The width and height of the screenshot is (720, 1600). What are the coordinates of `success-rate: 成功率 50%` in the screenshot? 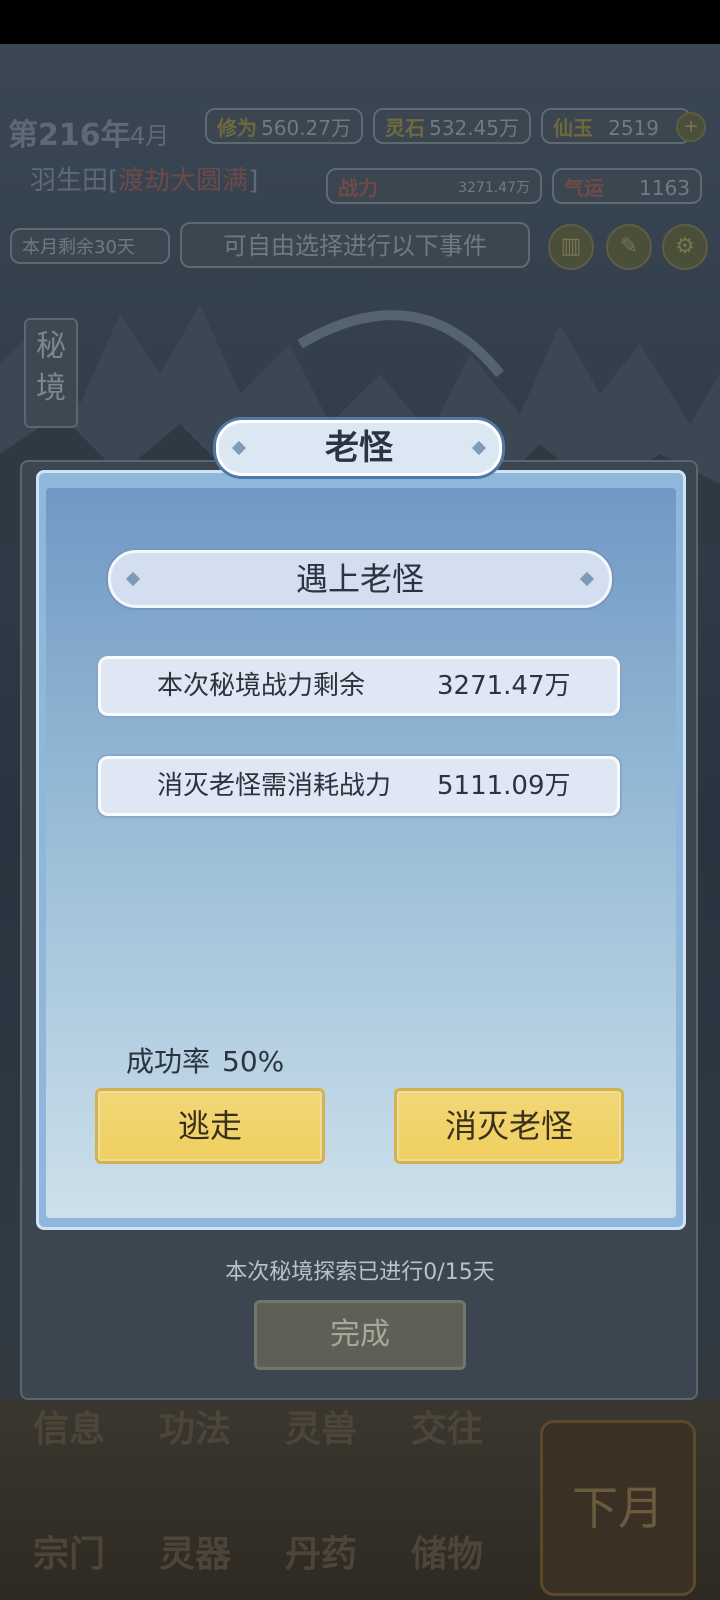 It's located at (211, 1060).